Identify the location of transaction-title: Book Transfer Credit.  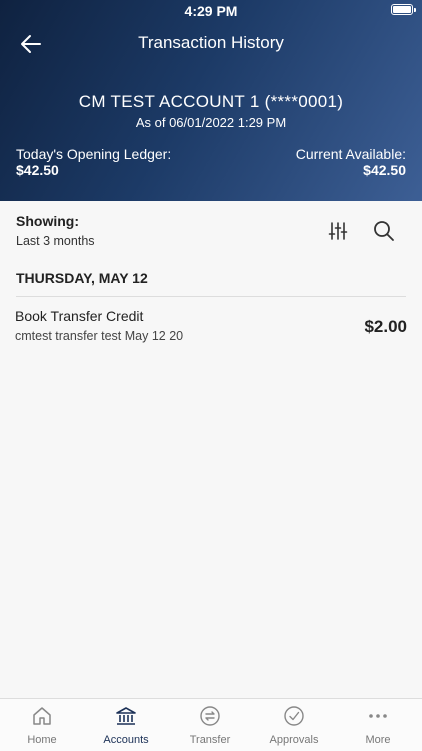
(79, 316).